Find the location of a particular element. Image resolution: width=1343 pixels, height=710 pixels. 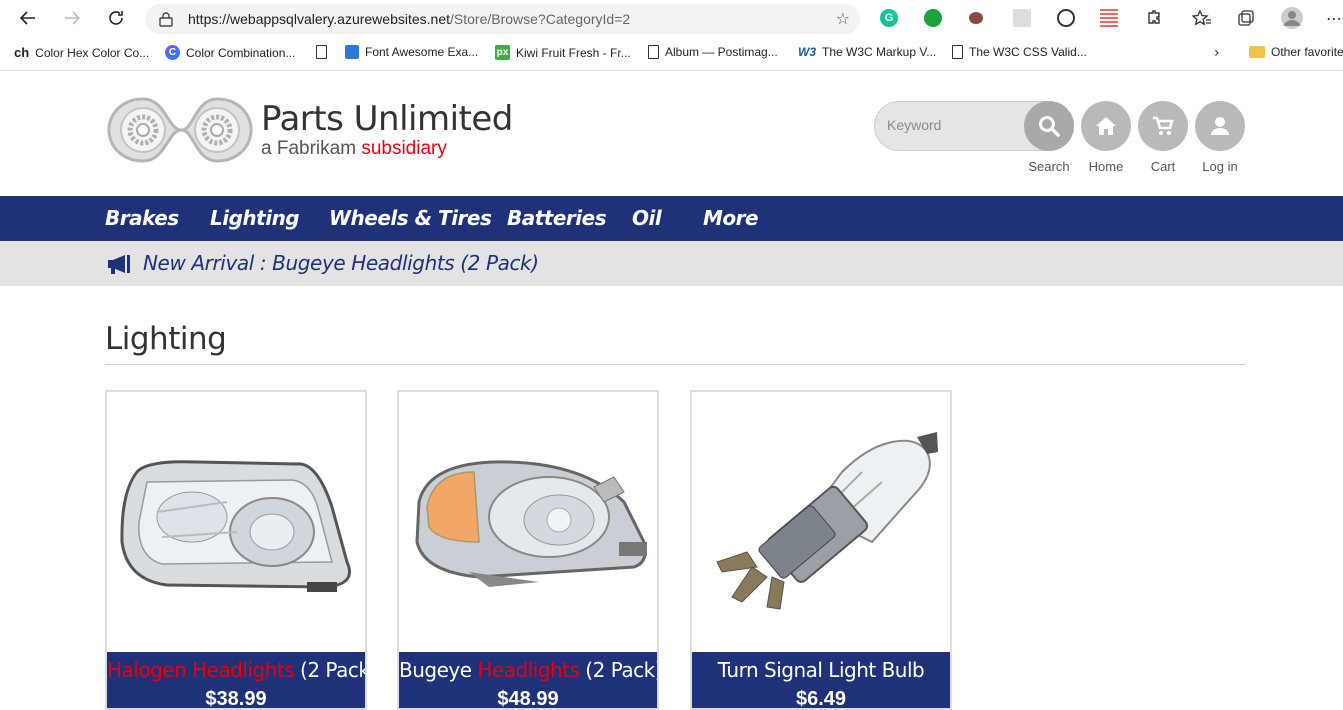

brand-tagline: a Fabrikam subsidiary is located at coordinates (354, 149).